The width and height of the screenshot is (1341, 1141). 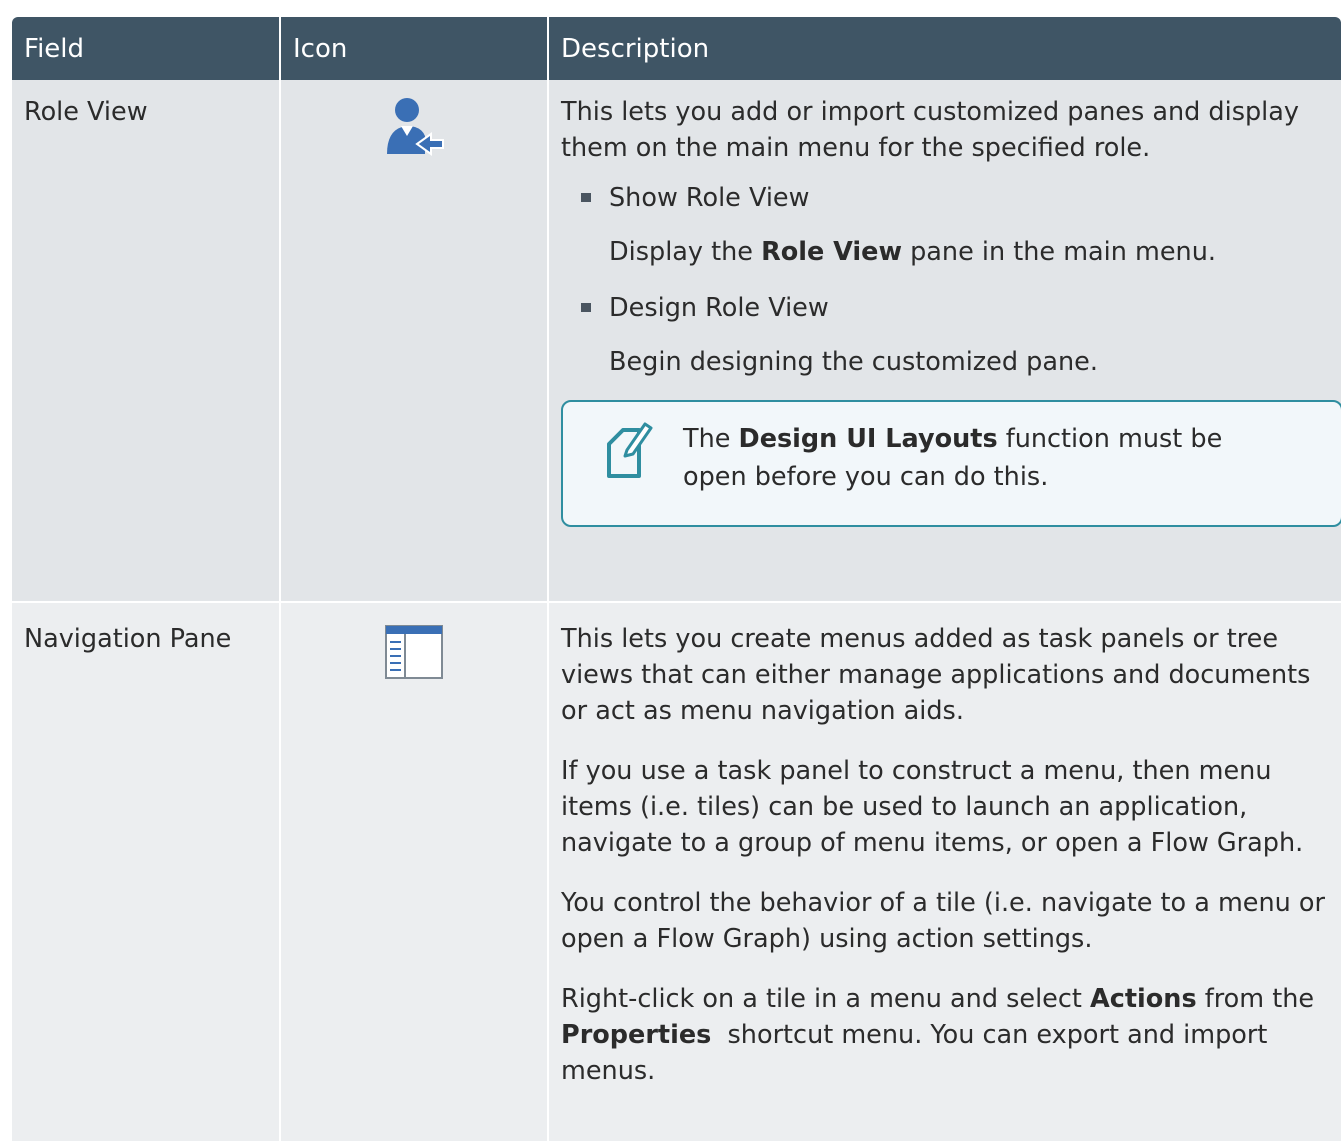 I want to click on header-row: Field Icon Description, so click(x=676, y=48).